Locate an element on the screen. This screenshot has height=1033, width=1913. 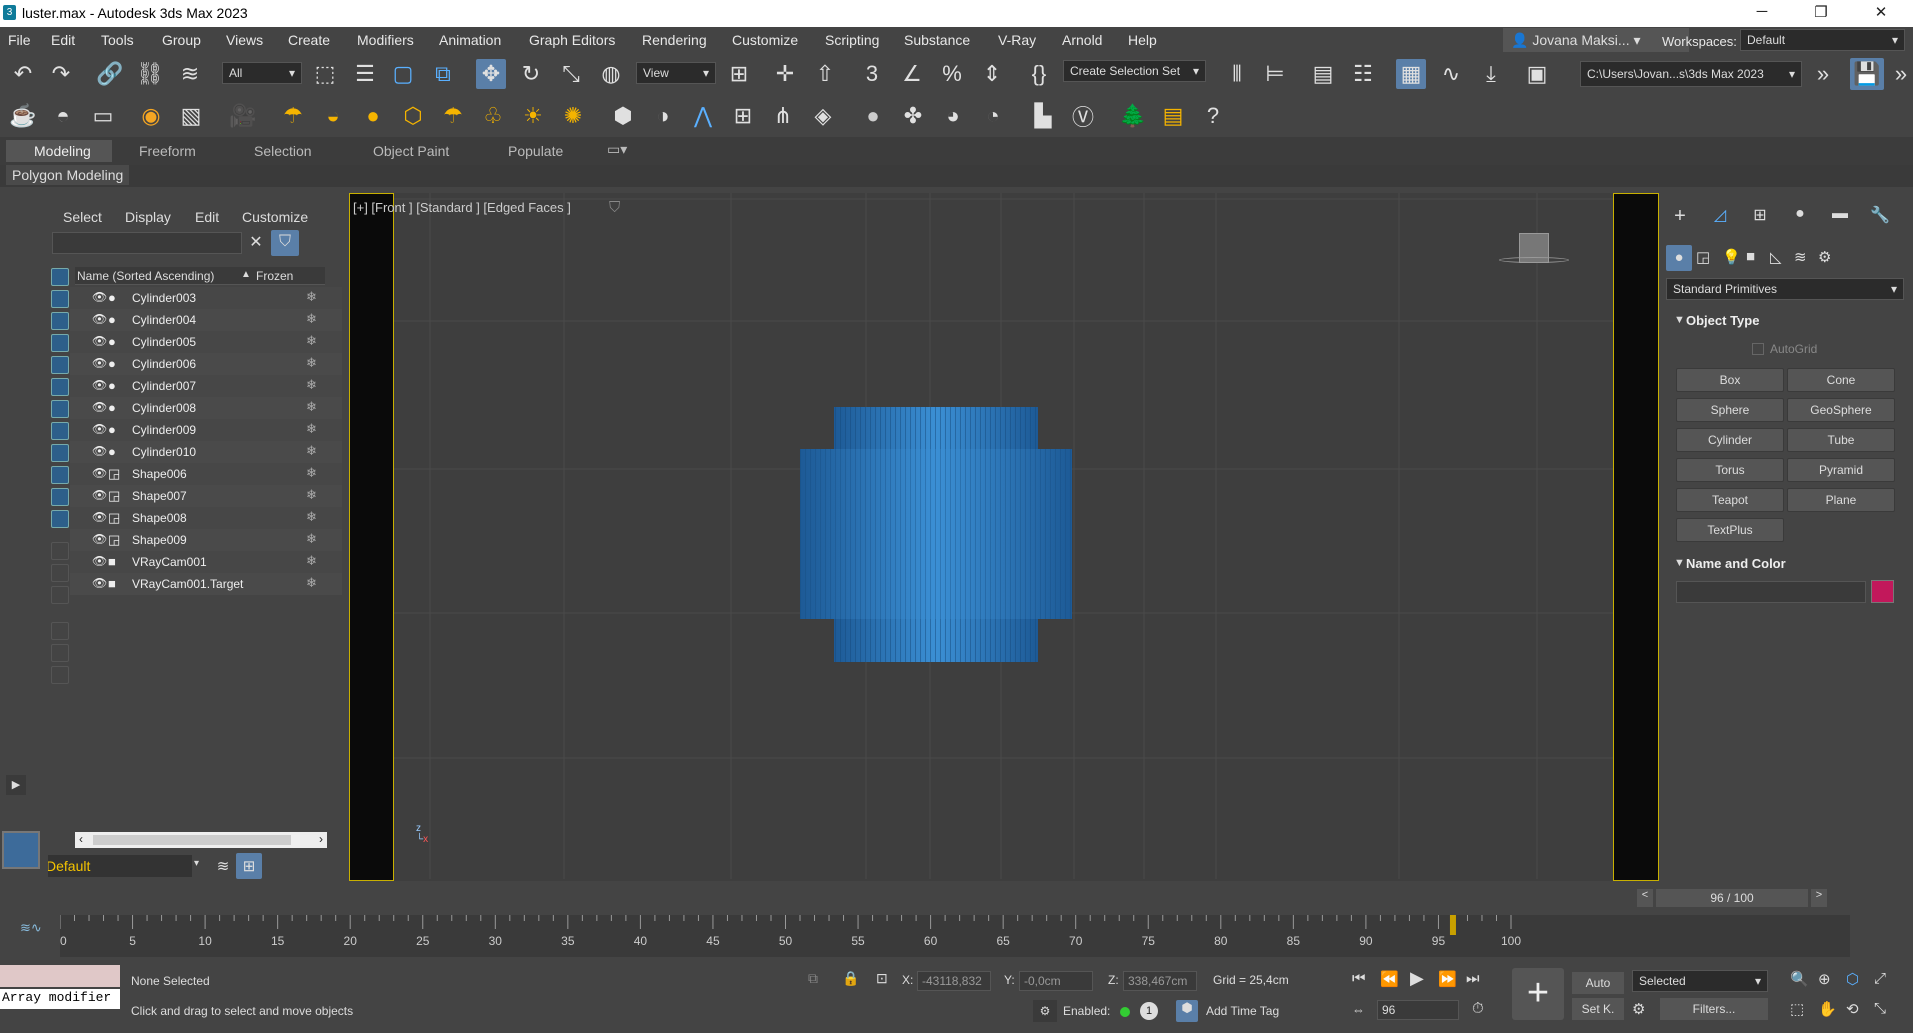
lock-icon is located at coordinates (60, 675).